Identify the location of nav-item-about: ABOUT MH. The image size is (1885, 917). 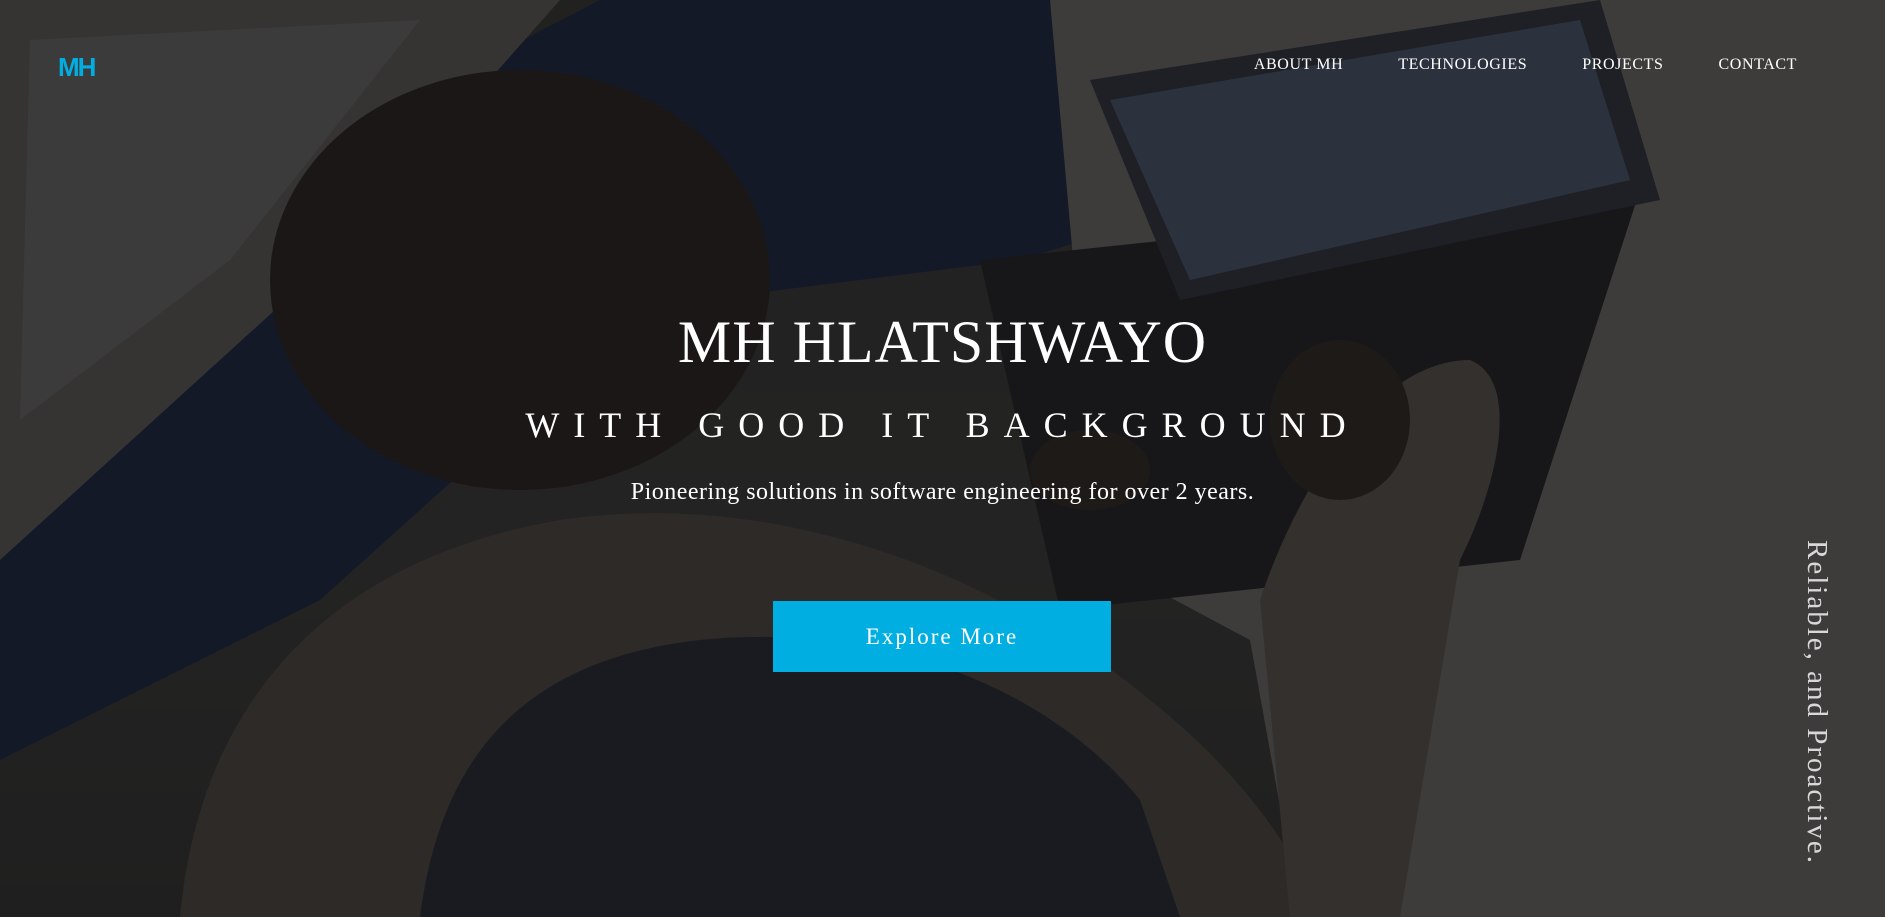
(1298, 65).